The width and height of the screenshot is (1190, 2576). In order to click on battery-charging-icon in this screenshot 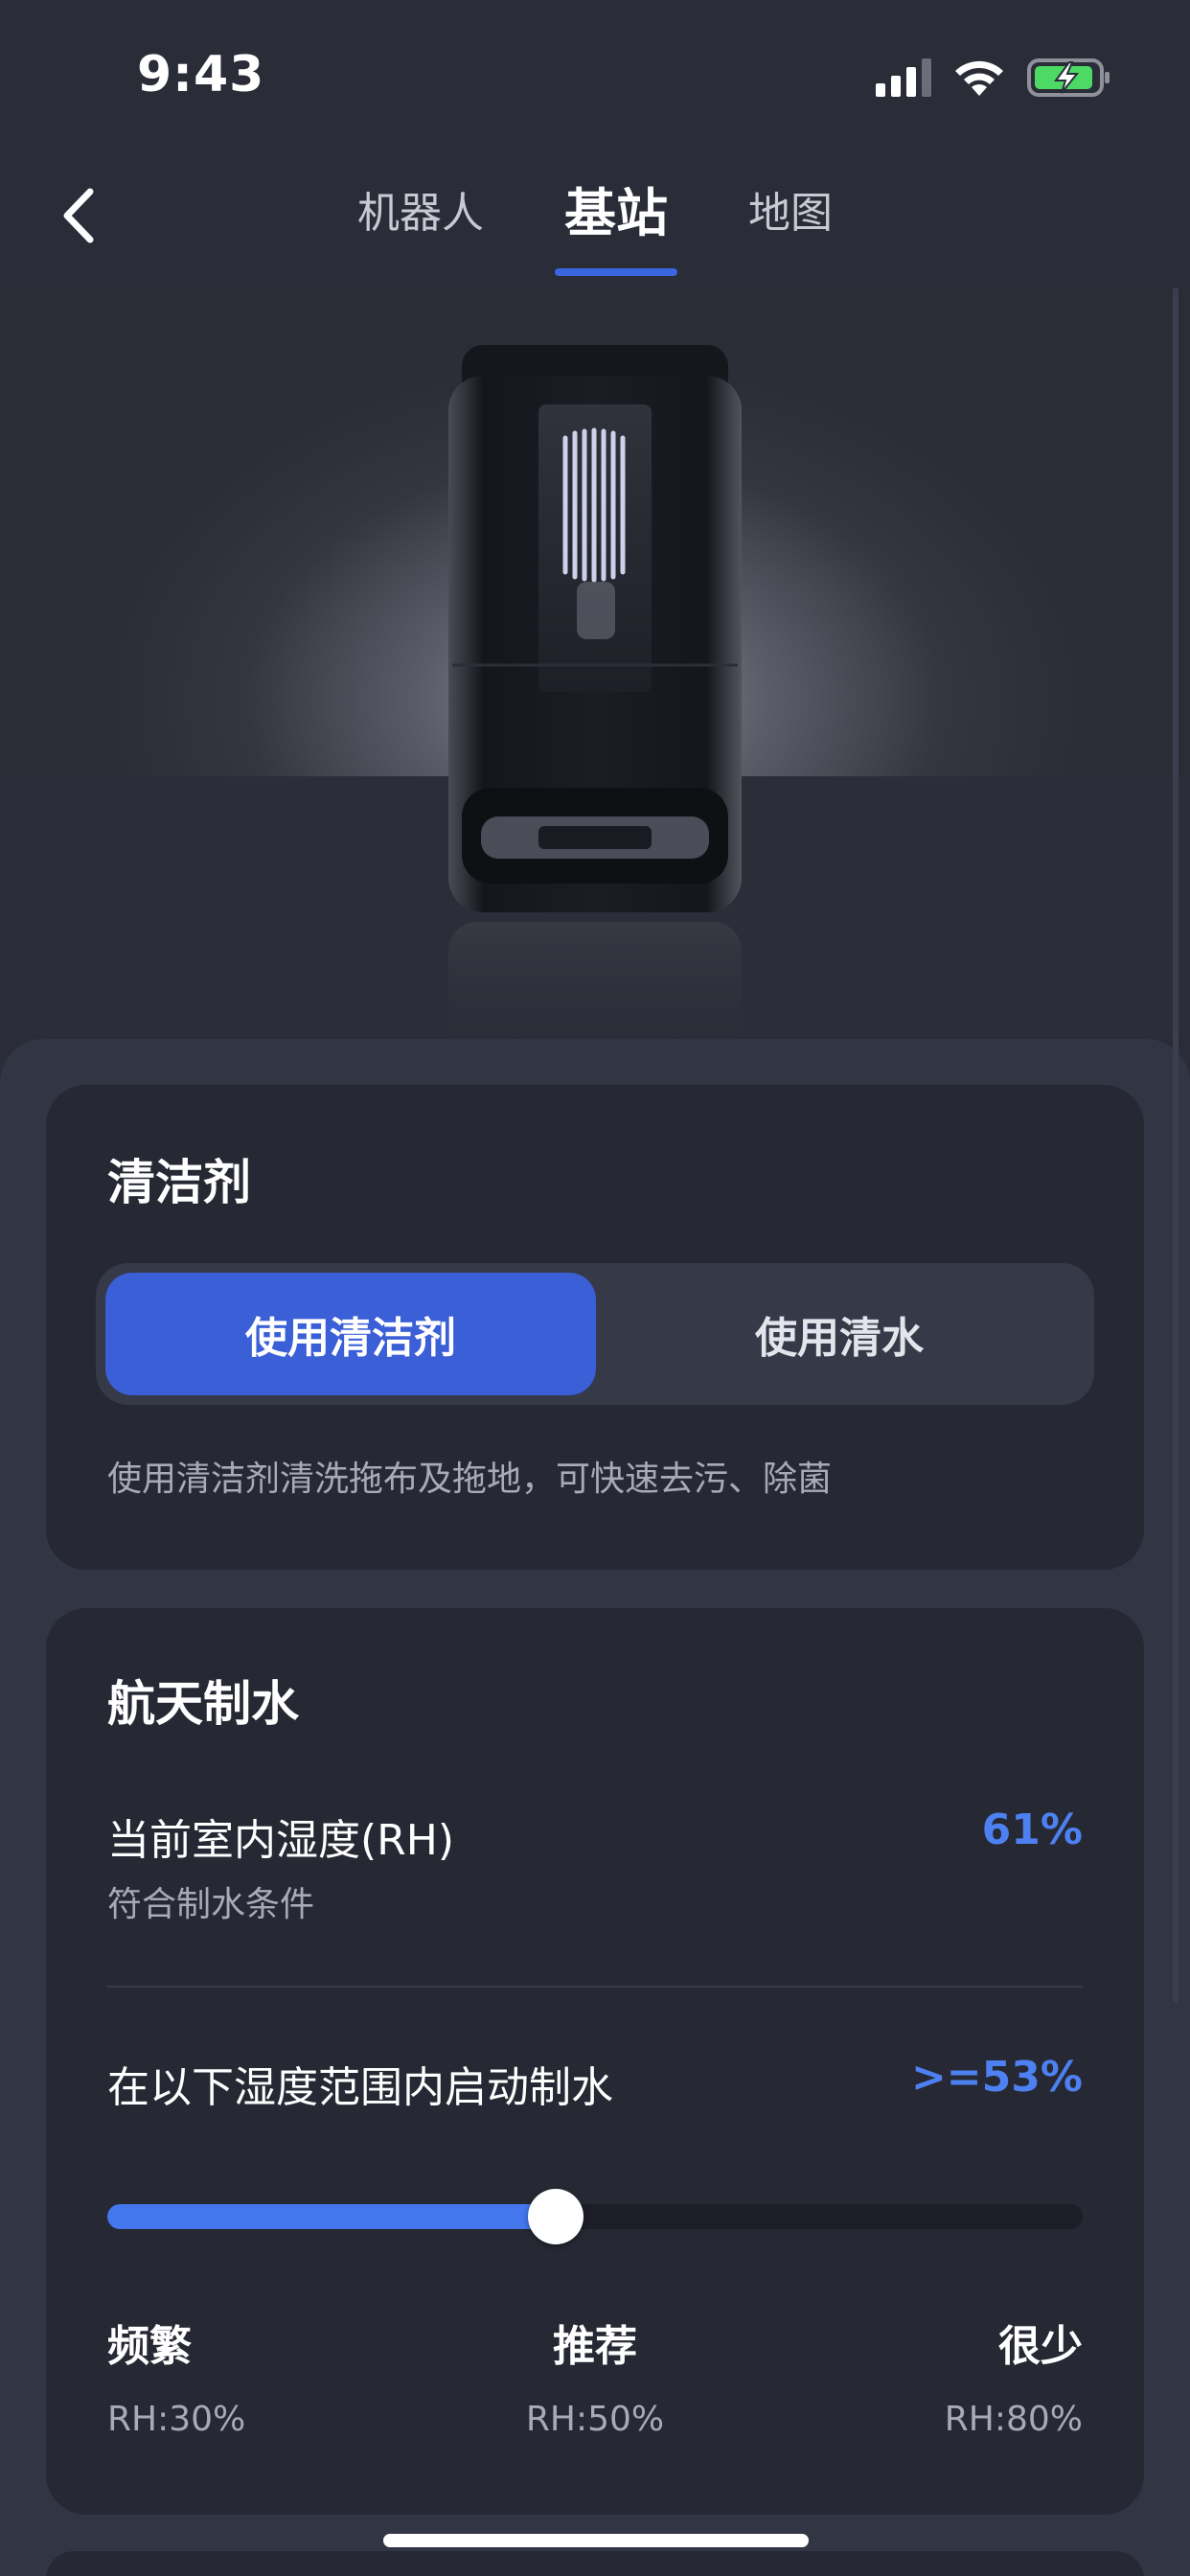, I will do `click(1069, 77)`.